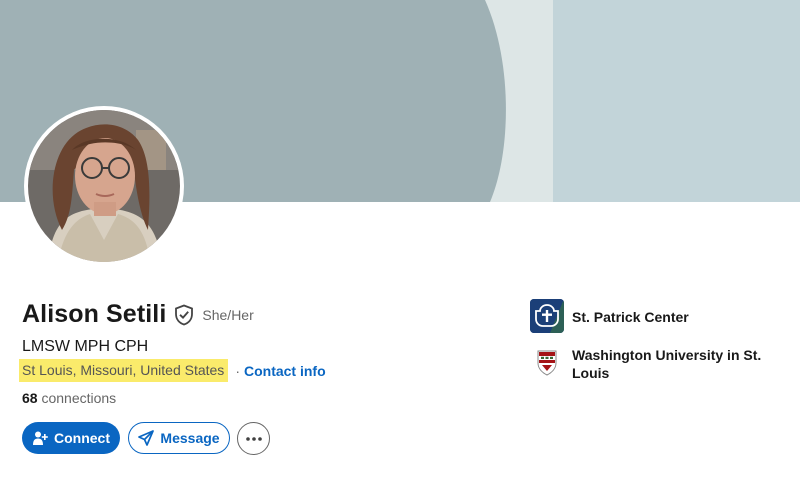 Image resolution: width=800 pixels, height=479 pixels. I want to click on connections-count: 68 connections, so click(69, 398).